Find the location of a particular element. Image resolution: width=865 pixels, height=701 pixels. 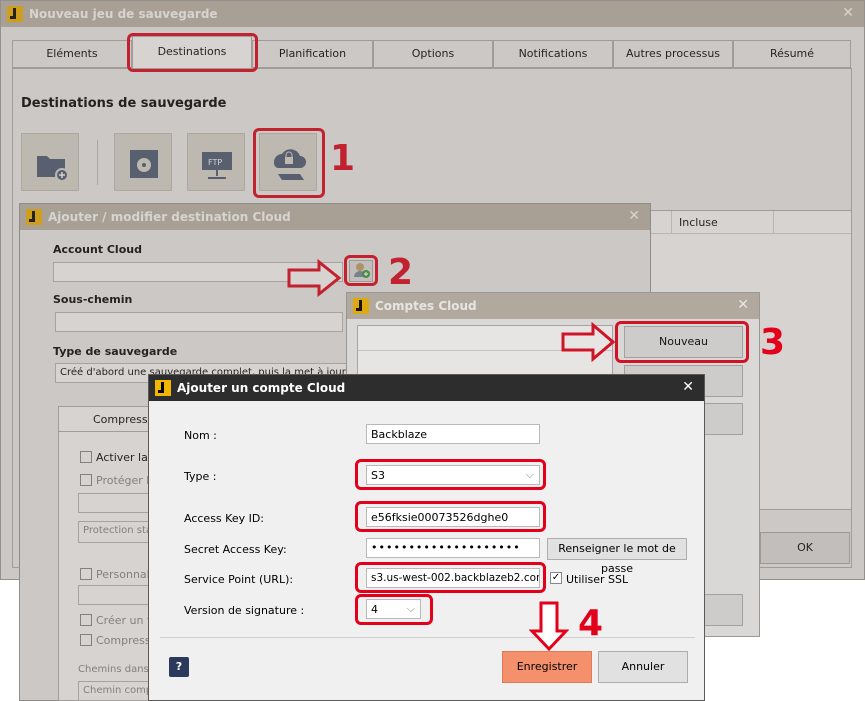

add-ftp-destination-button: FTP is located at coordinates (216, 162).